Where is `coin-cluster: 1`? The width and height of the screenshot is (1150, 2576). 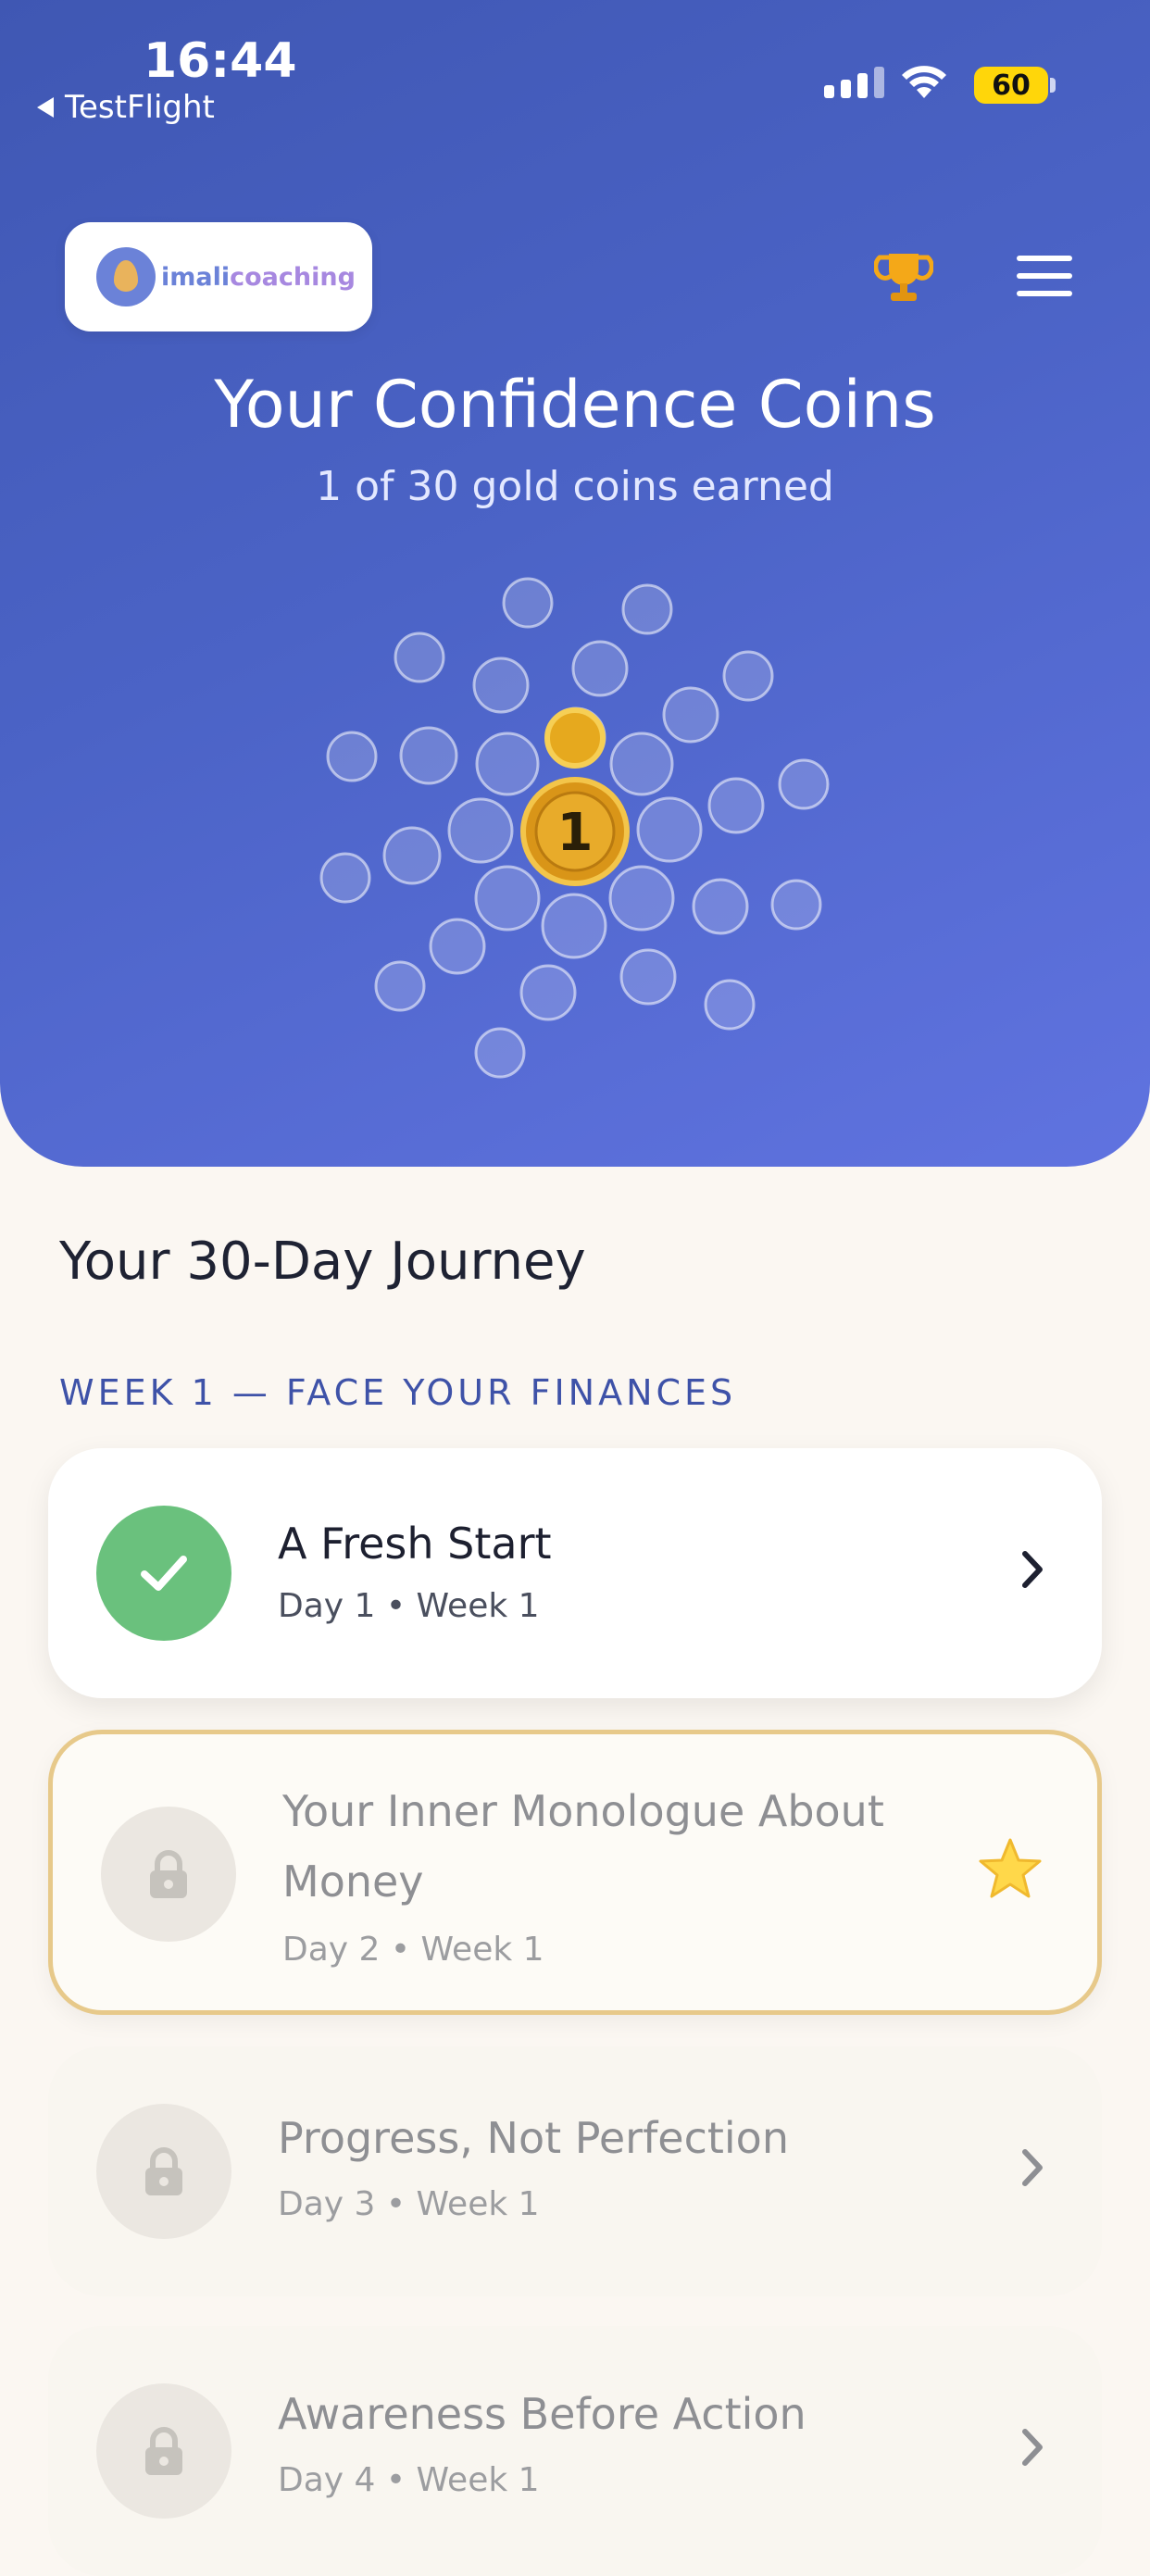 coin-cluster: 1 is located at coordinates (574, 828).